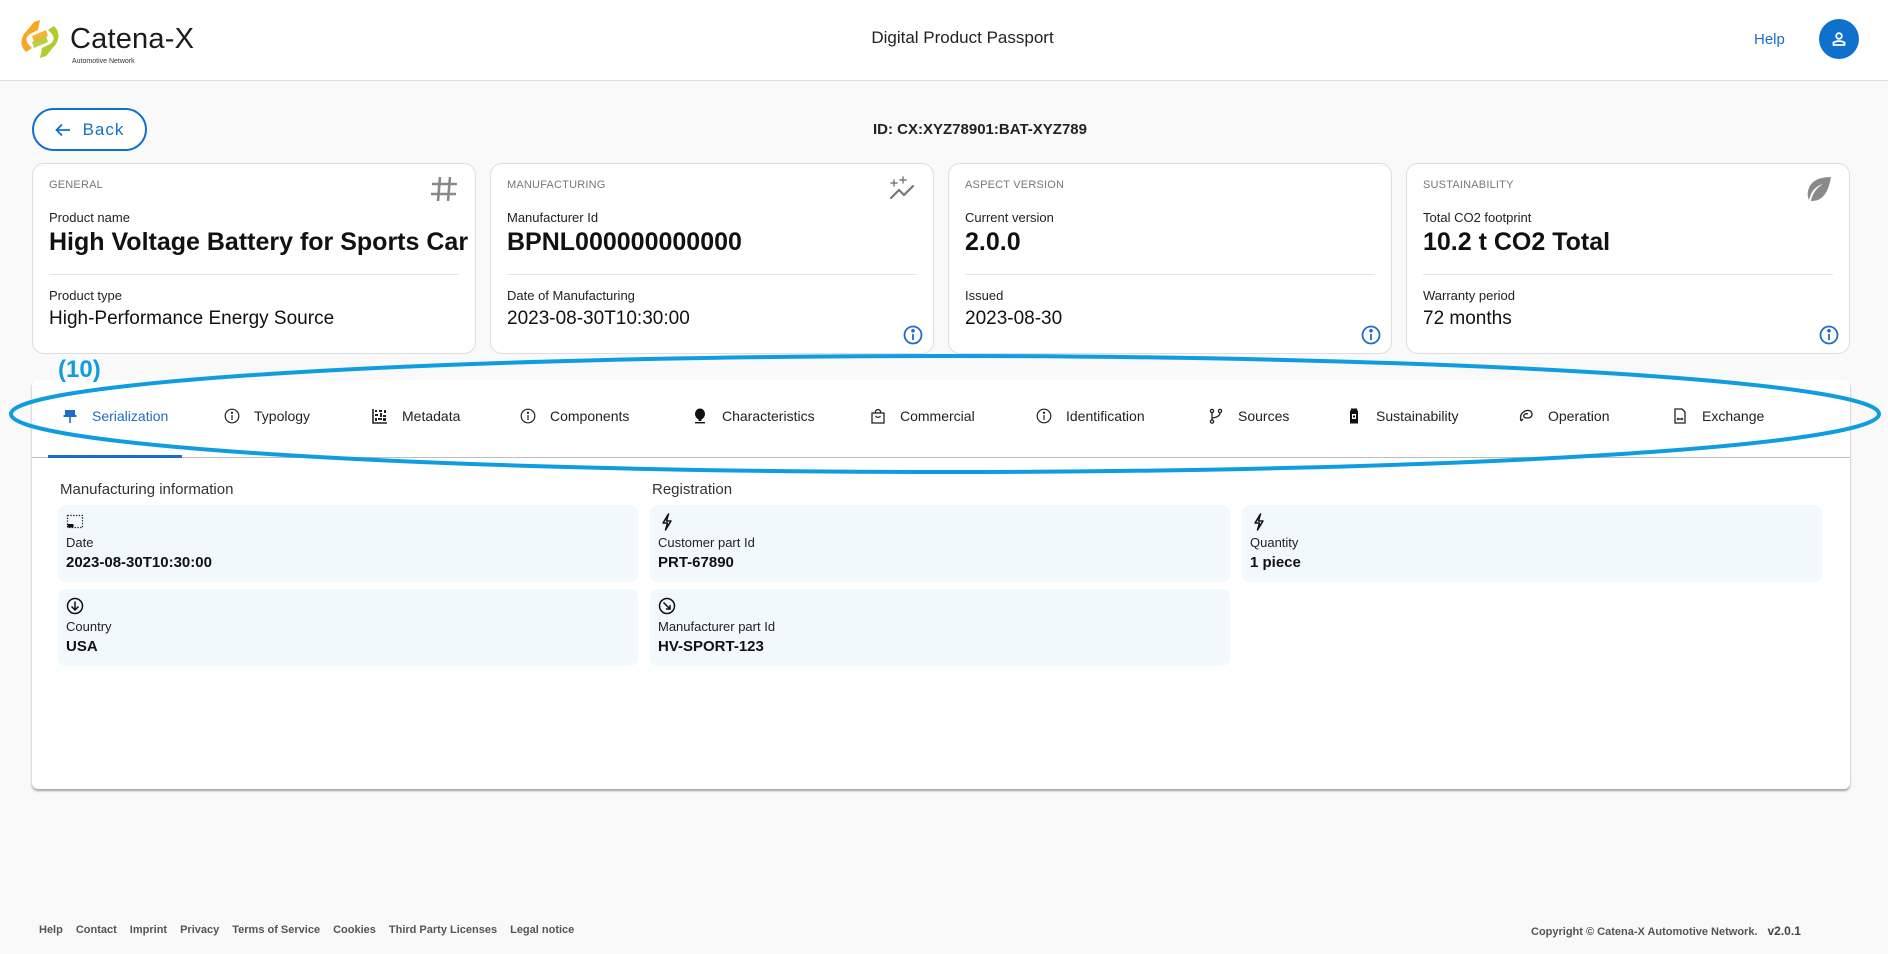  I want to click on field-value: PRT-67890, so click(696, 562).